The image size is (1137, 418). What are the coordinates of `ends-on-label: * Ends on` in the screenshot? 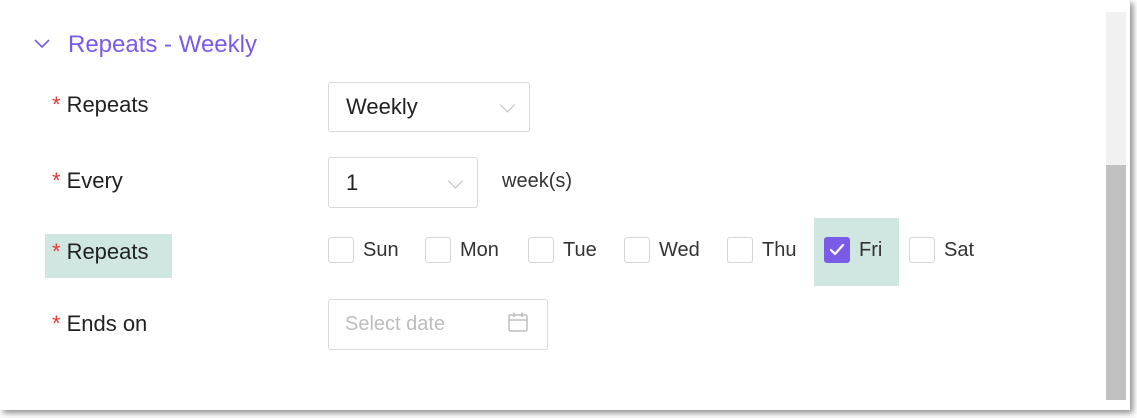 It's located at (99, 324).